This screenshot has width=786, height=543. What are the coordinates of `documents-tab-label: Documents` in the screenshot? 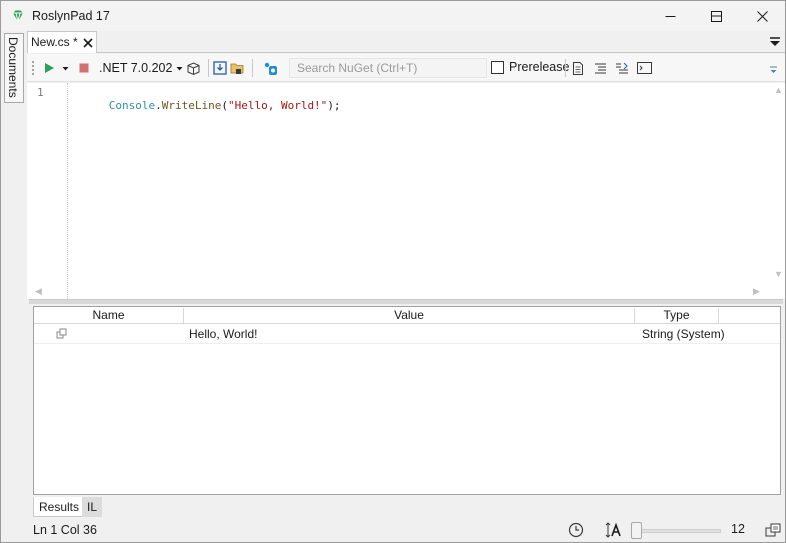 It's located at (13, 67).